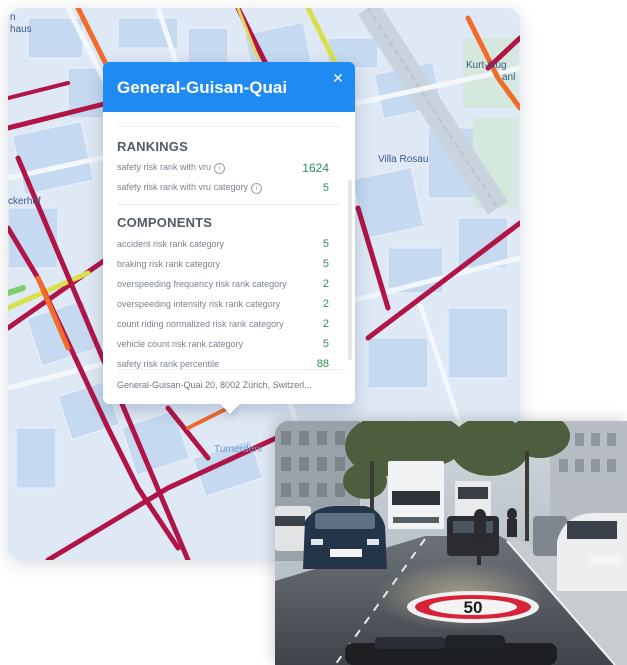 The image size is (627, 665). Describe the element at coordinates (202, 87) in the screenshot. I see `popup-title: General-Guisan-Quai` at that location.